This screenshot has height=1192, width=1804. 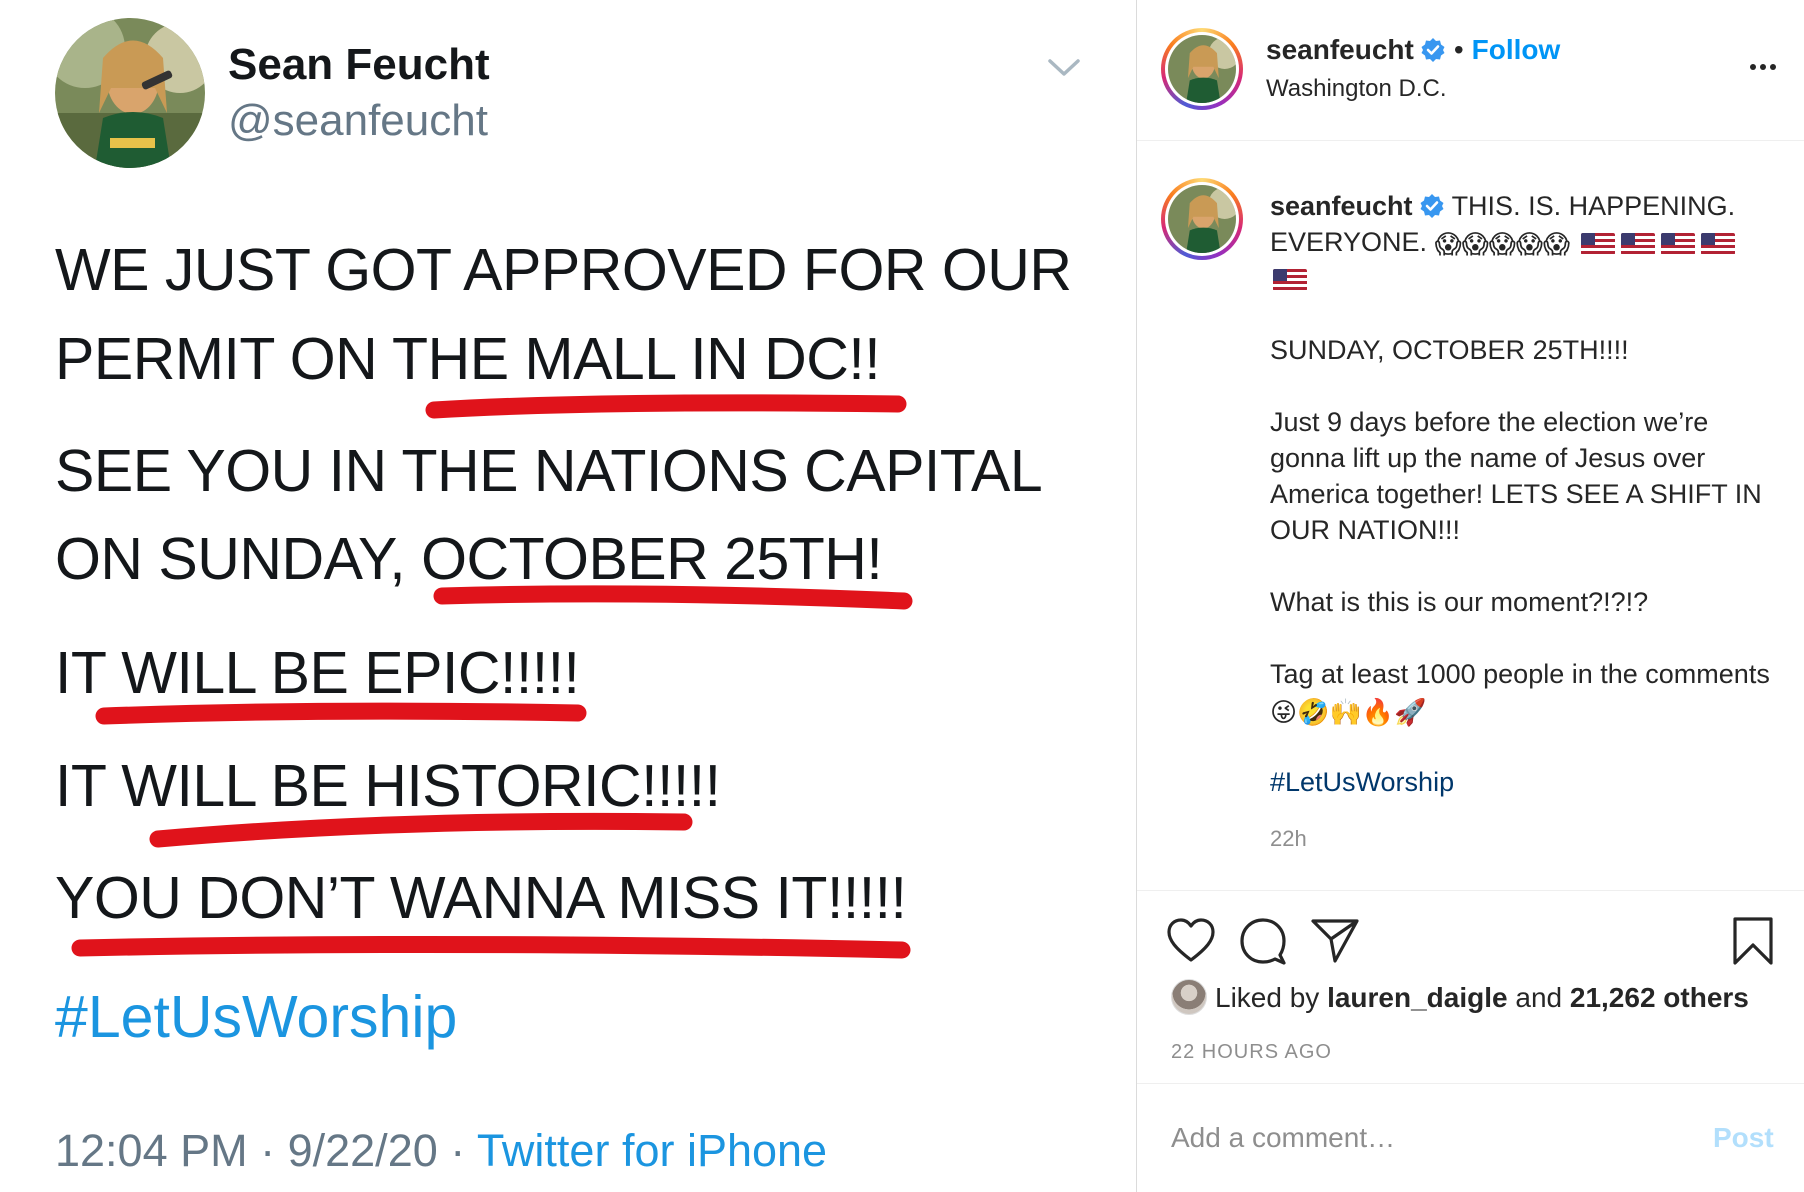 I want to click on tweet-text-line: IT WILL BE HISTORIC!!!!!, so click(x=388, y=786).